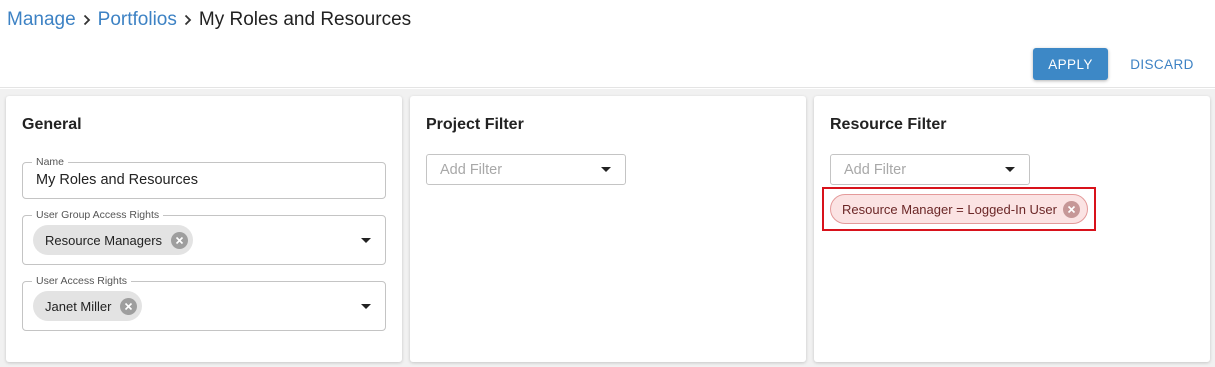 The width and height of the screenshot is (1215, 367). I want to click on project-filter-title: Project Filter, so click(475, 124).